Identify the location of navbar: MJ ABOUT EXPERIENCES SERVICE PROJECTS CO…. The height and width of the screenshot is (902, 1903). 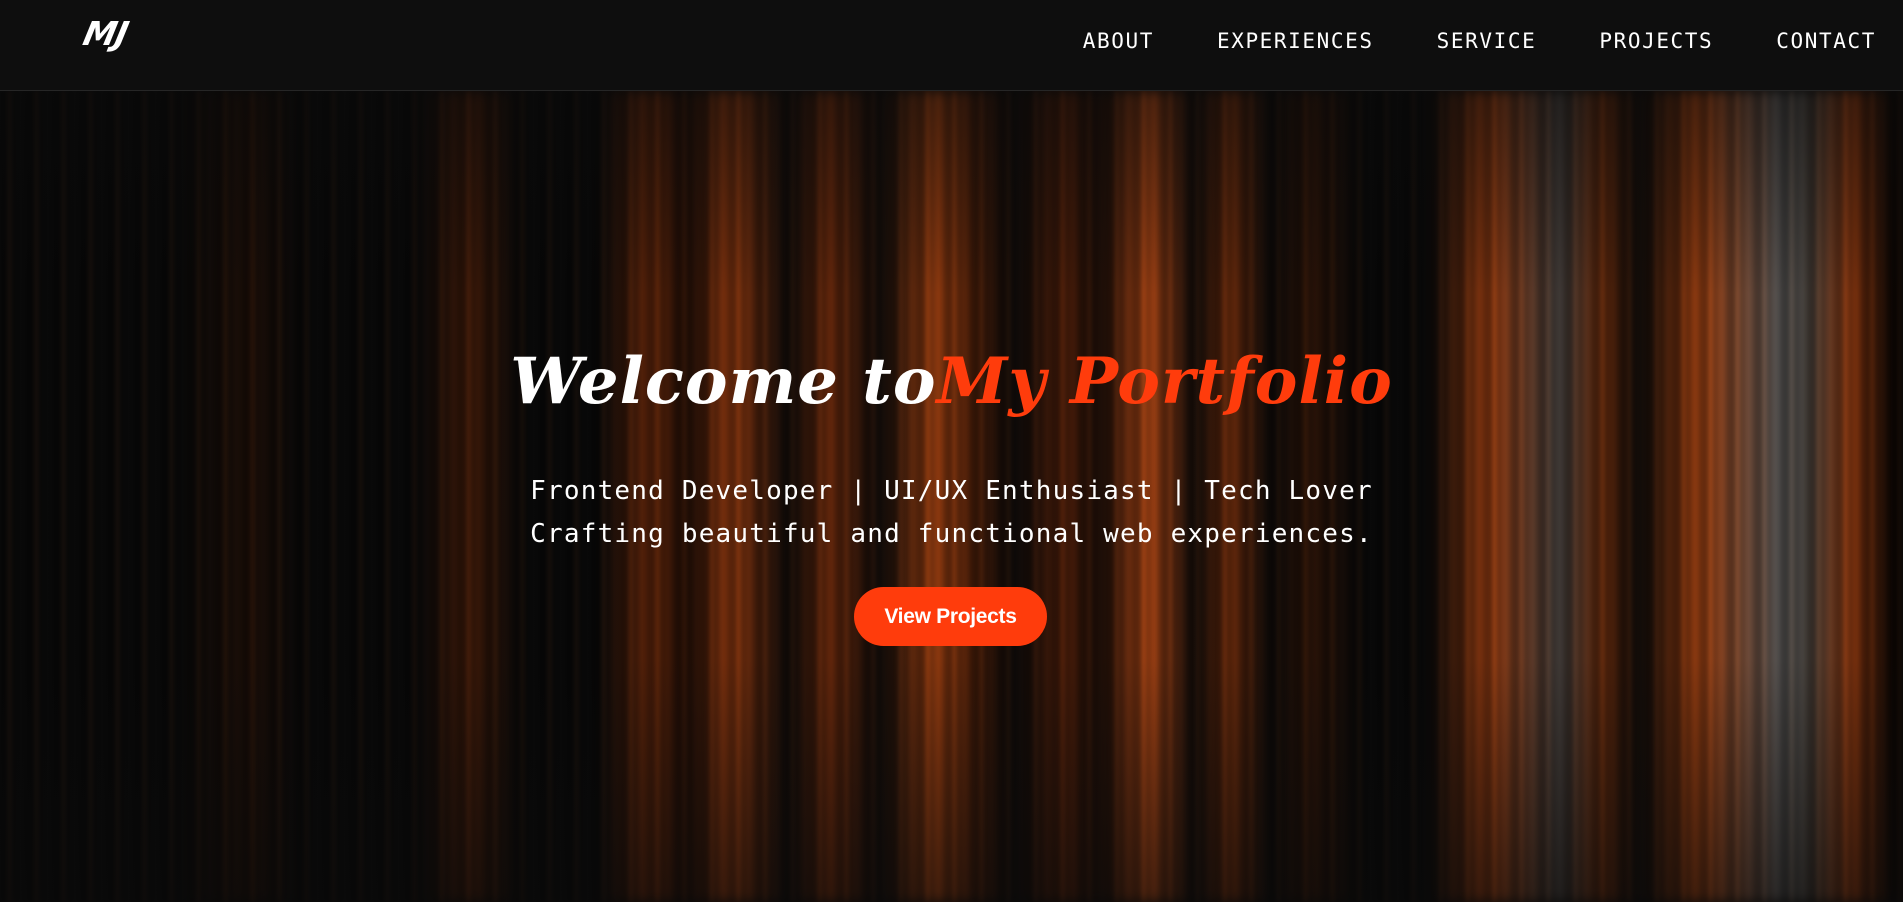
(951, 45).